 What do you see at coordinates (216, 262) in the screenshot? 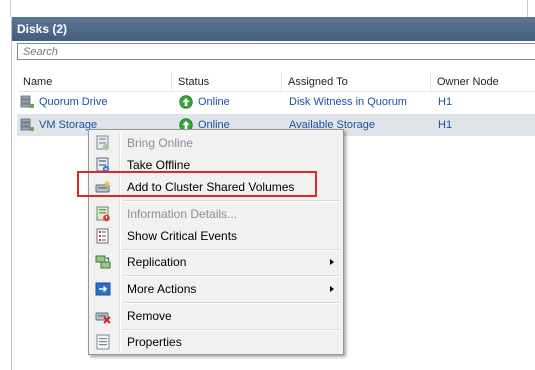
I see `menu-item-replication: Replication` at bounding box center [216, 262].